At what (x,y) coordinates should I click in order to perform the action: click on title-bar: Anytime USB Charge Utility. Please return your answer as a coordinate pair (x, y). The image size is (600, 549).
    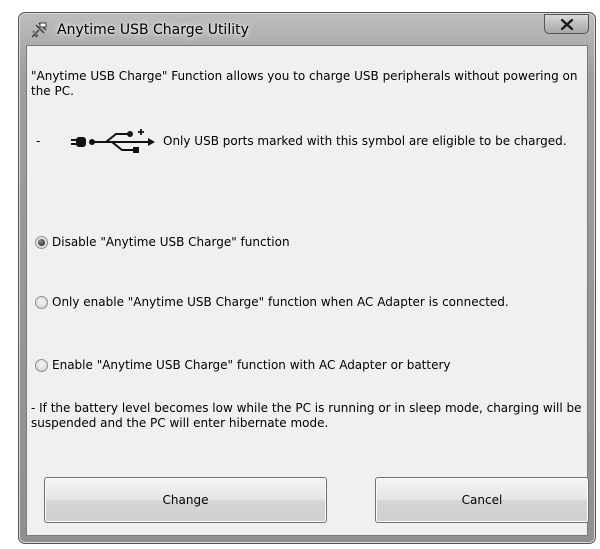
    Looking at the image, I should click on (307, 29).